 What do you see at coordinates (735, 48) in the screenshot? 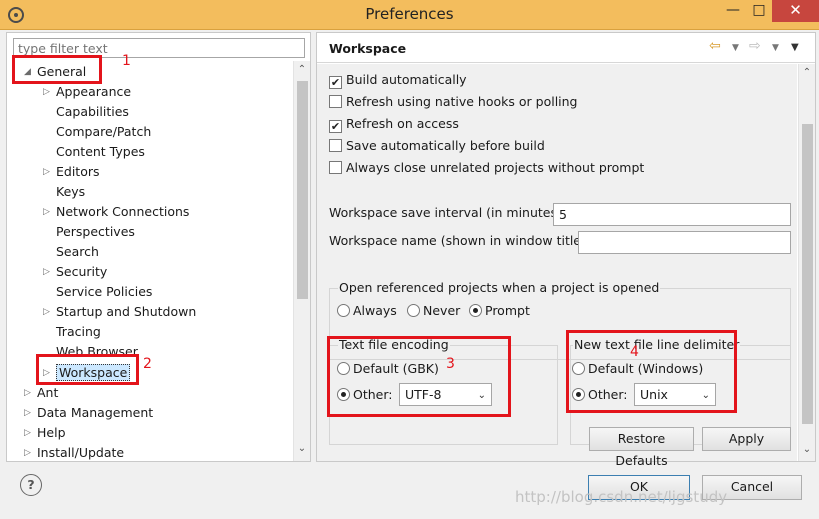
I see `back-menu-icon: ▼` at bounding box center [735, 48].